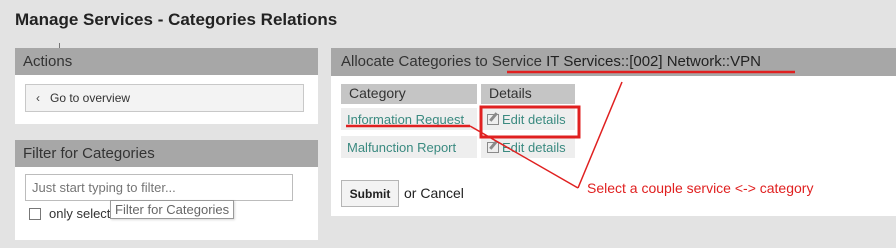 The width and height of the screenshot is (896, 248). Describe the element at coordinates (166, 153) in the screenshot. I see `filter-panel-title: Filter for Categories` at that location.